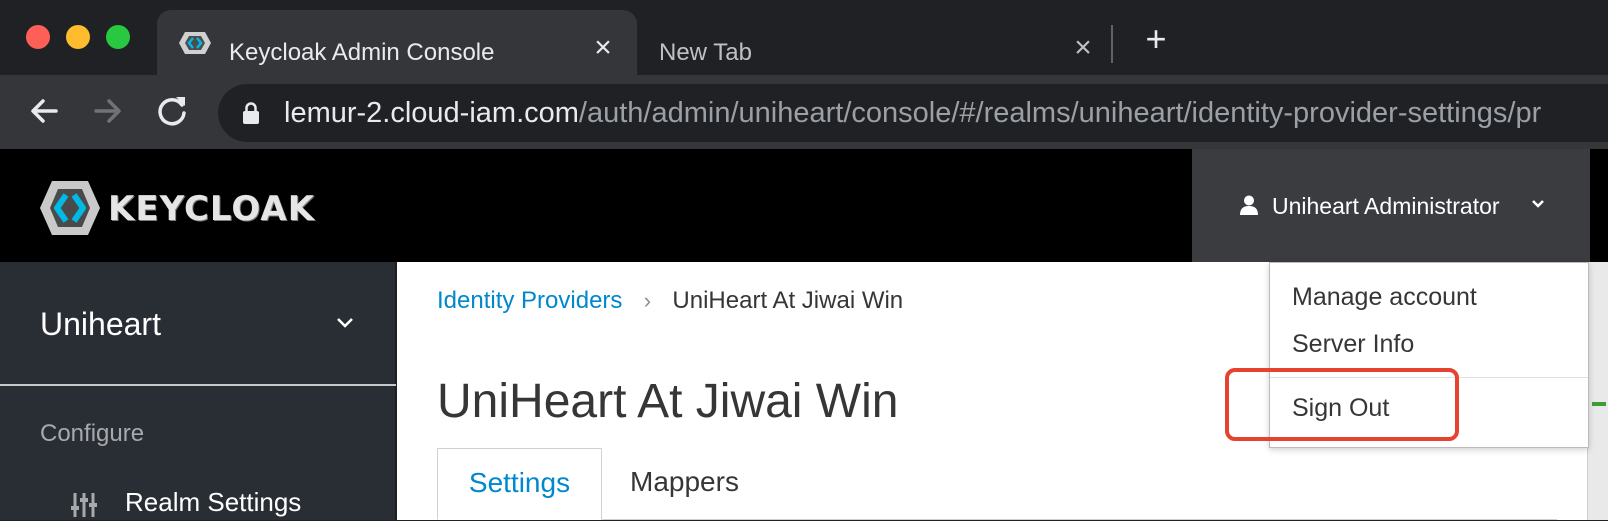 The width and height of the screenshot is (1608, 521). Describe the element at coordinates (1386, 206) in the screenshot. I see `user-name: Uniheart Administrator` at that location.